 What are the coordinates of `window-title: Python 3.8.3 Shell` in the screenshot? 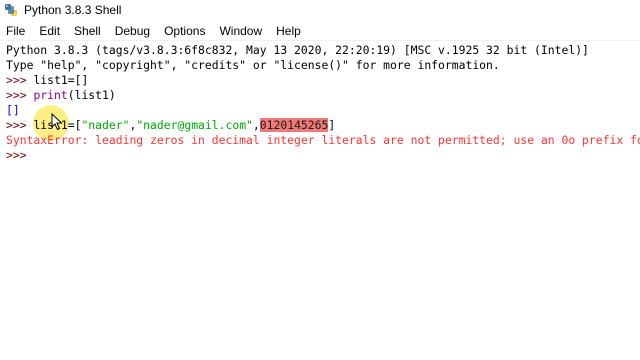 It's located at (73, 10).